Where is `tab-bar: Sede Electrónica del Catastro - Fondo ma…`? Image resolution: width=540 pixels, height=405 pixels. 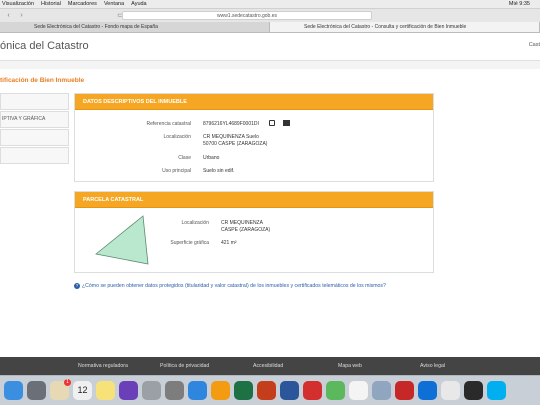 tab-bar: Sede Electrónica del Catastro - Fondo ma… is located at coordinates (270, 27).